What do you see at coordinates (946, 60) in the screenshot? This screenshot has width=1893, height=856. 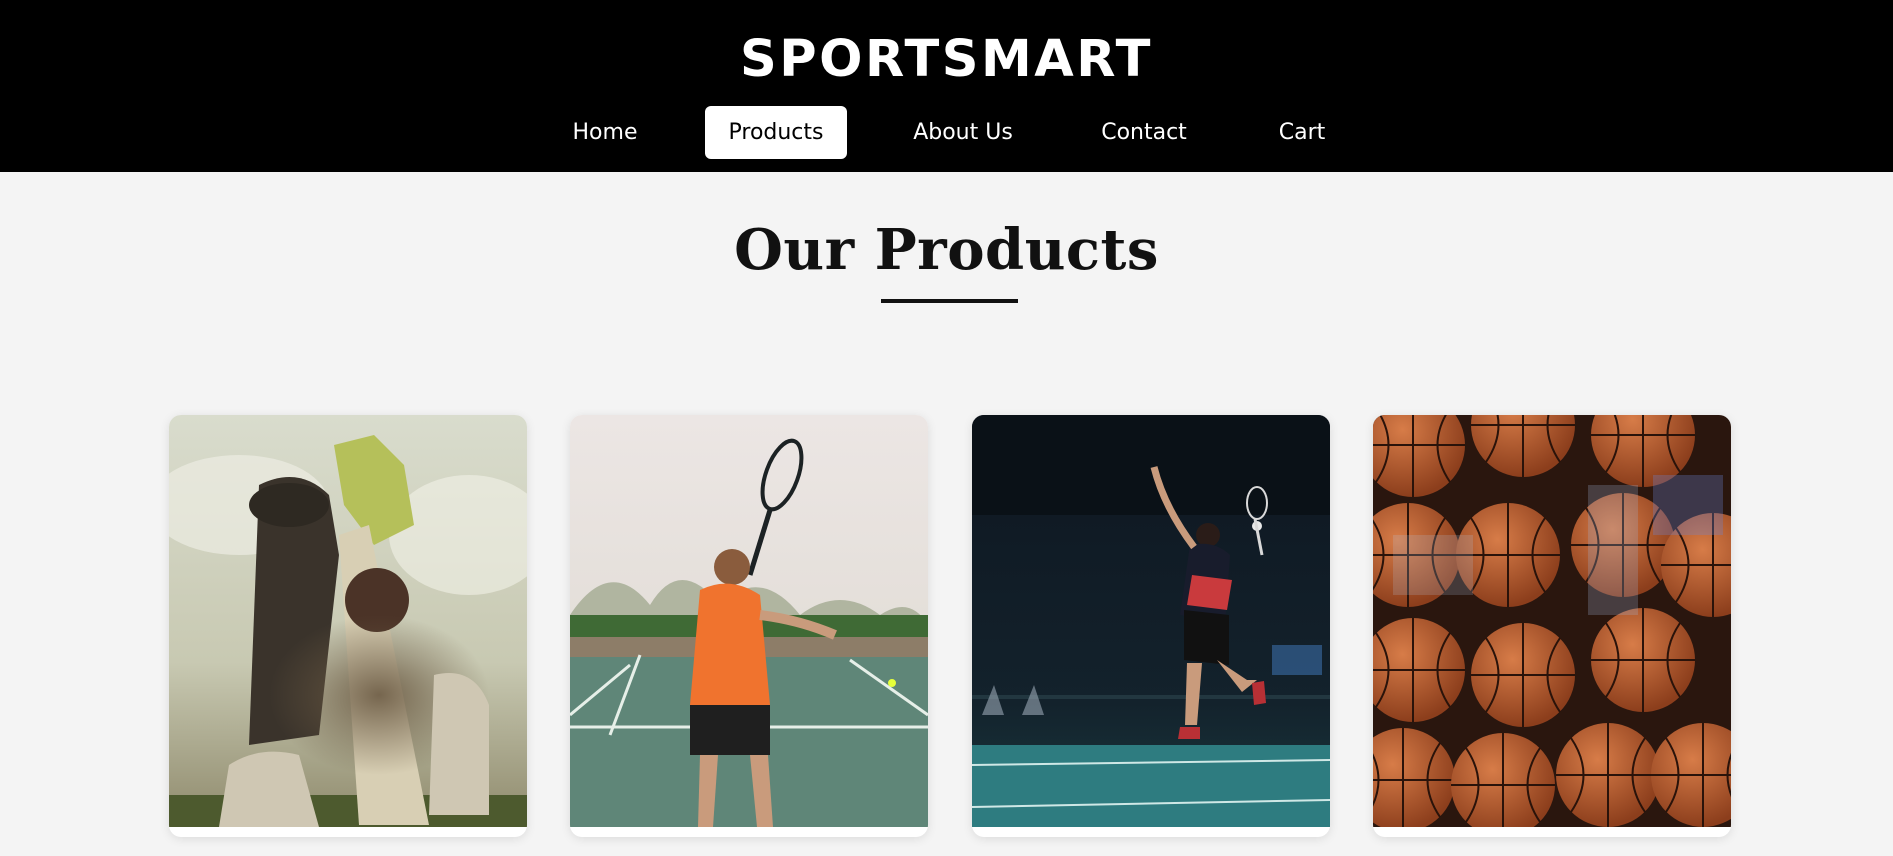 I see `site-logo: SPORTSMART` at bounding box center [946, 60].